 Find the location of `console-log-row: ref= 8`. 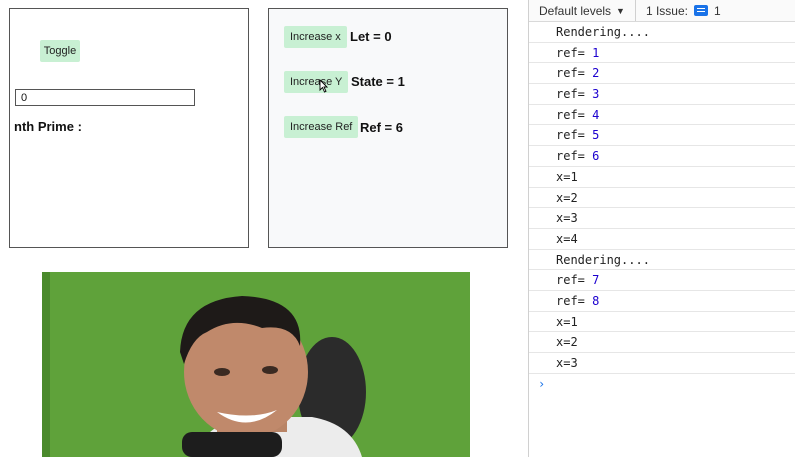

console-log-row: ref= 8 is located at coordinates (662, 301).